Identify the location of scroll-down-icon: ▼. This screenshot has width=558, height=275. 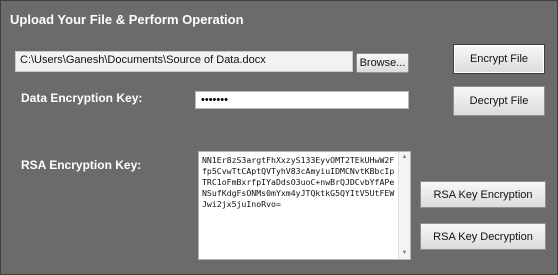
(404, 253).